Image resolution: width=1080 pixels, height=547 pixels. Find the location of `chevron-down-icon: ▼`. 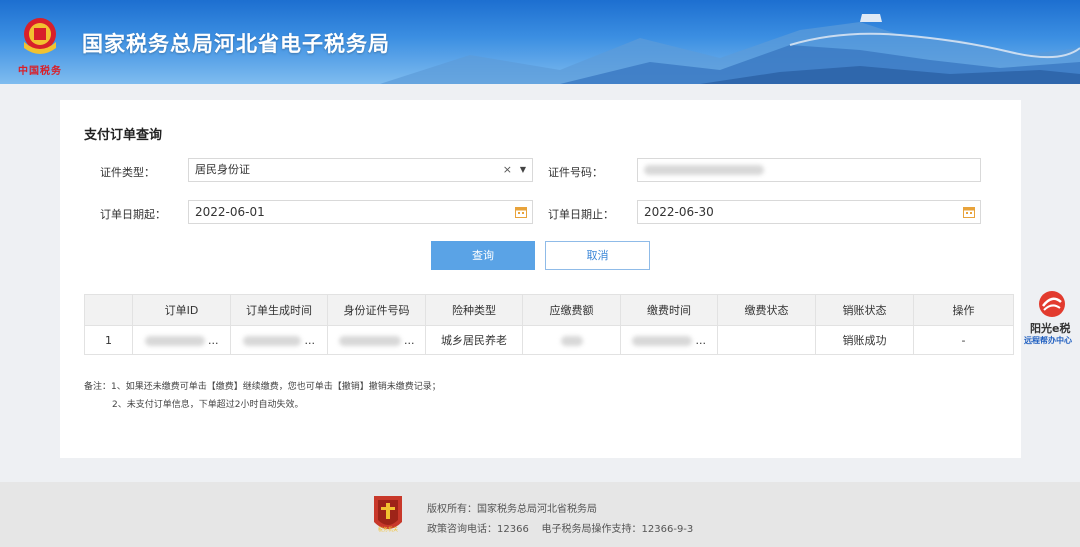

chevron-down-icon: ▼ is located at coordinates (523, 170).